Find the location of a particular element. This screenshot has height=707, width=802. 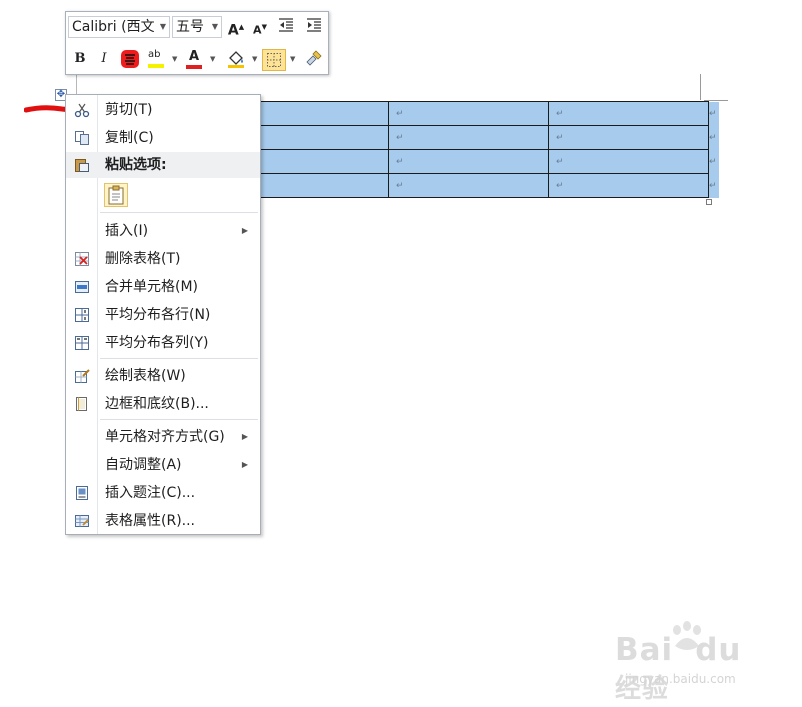

menu-item-label: 单元格对齐方式(G) is located at coordinates (165, 437).